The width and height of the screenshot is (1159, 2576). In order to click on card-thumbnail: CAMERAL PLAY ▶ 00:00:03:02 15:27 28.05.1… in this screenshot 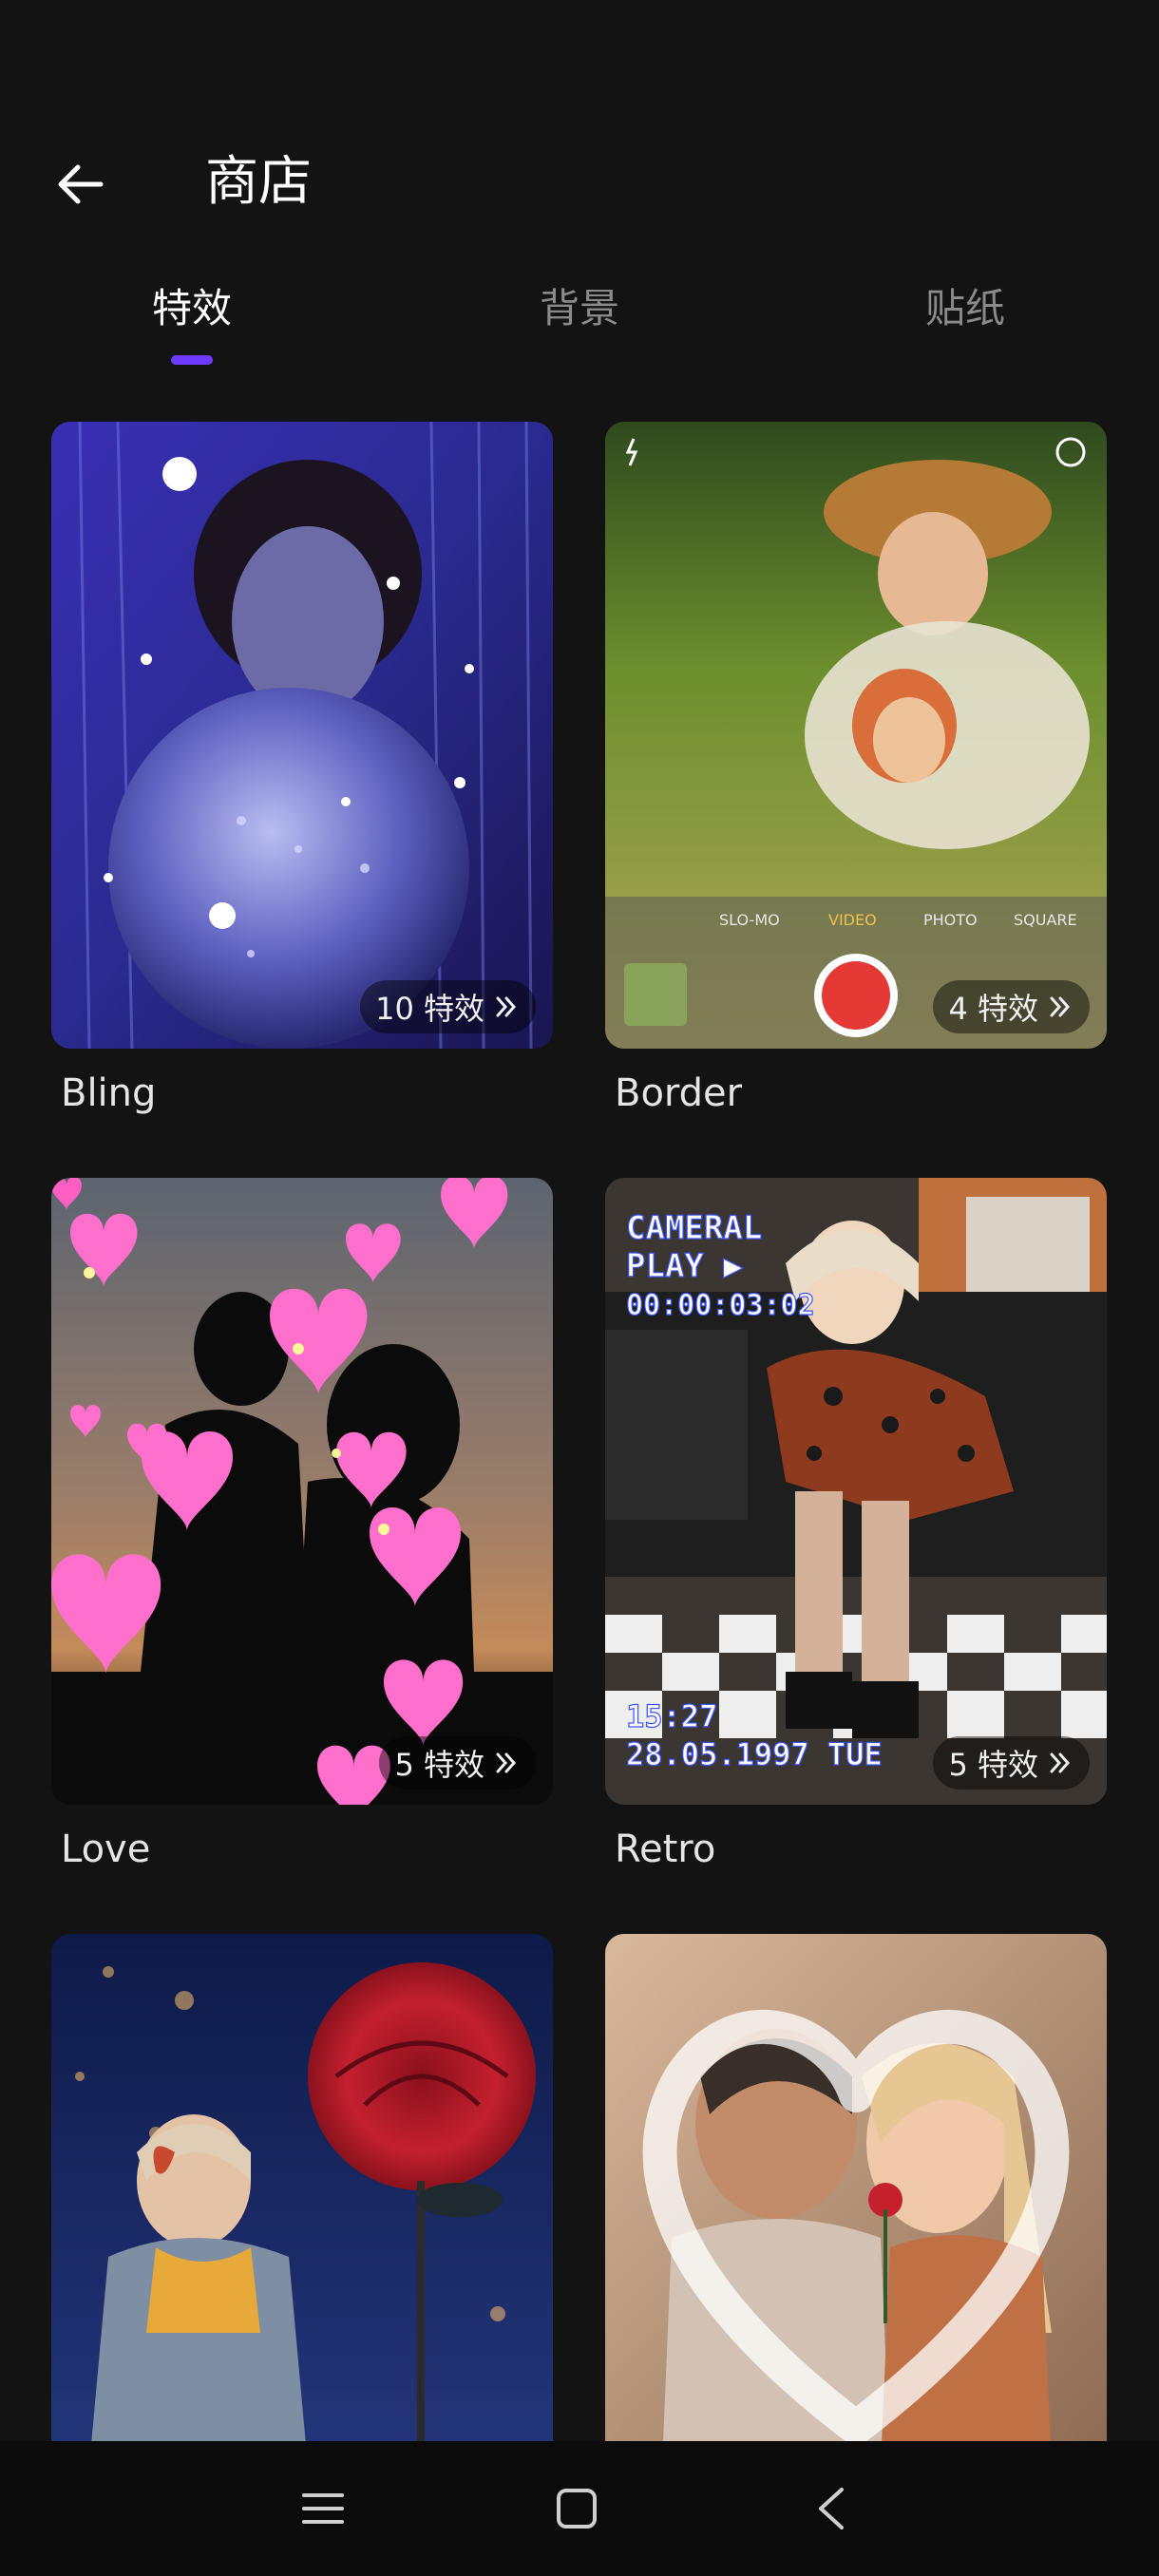, I will do `click(856, 1491)`.